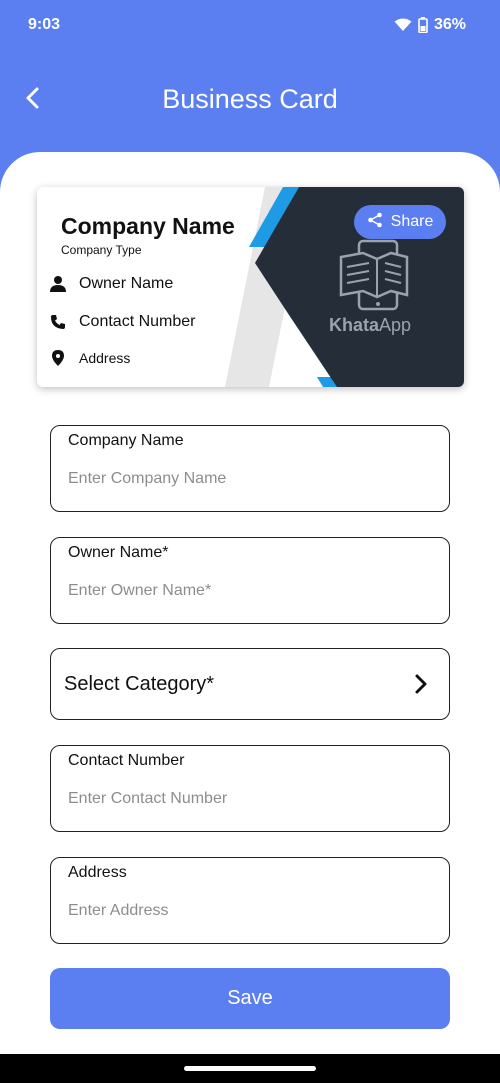 The width and height of the screenshot is (500, 1083). Describe the element at coordinates (139, 684) in the screenshot. I see `category-select-label: Select Category*` at that location.